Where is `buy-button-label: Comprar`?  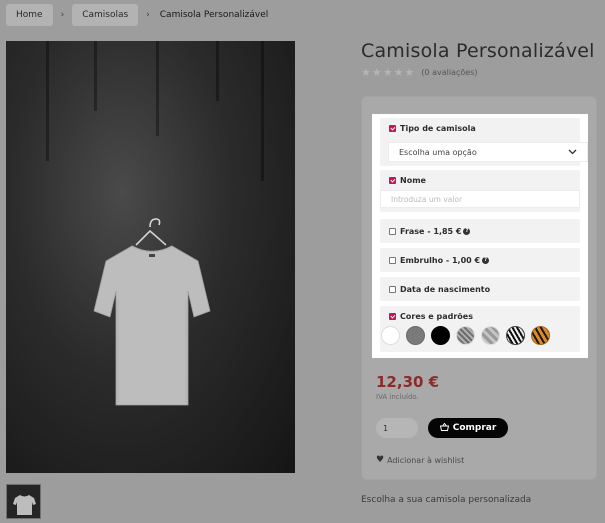 buy-button-label: Comprar is located at coordinates (474, 428).